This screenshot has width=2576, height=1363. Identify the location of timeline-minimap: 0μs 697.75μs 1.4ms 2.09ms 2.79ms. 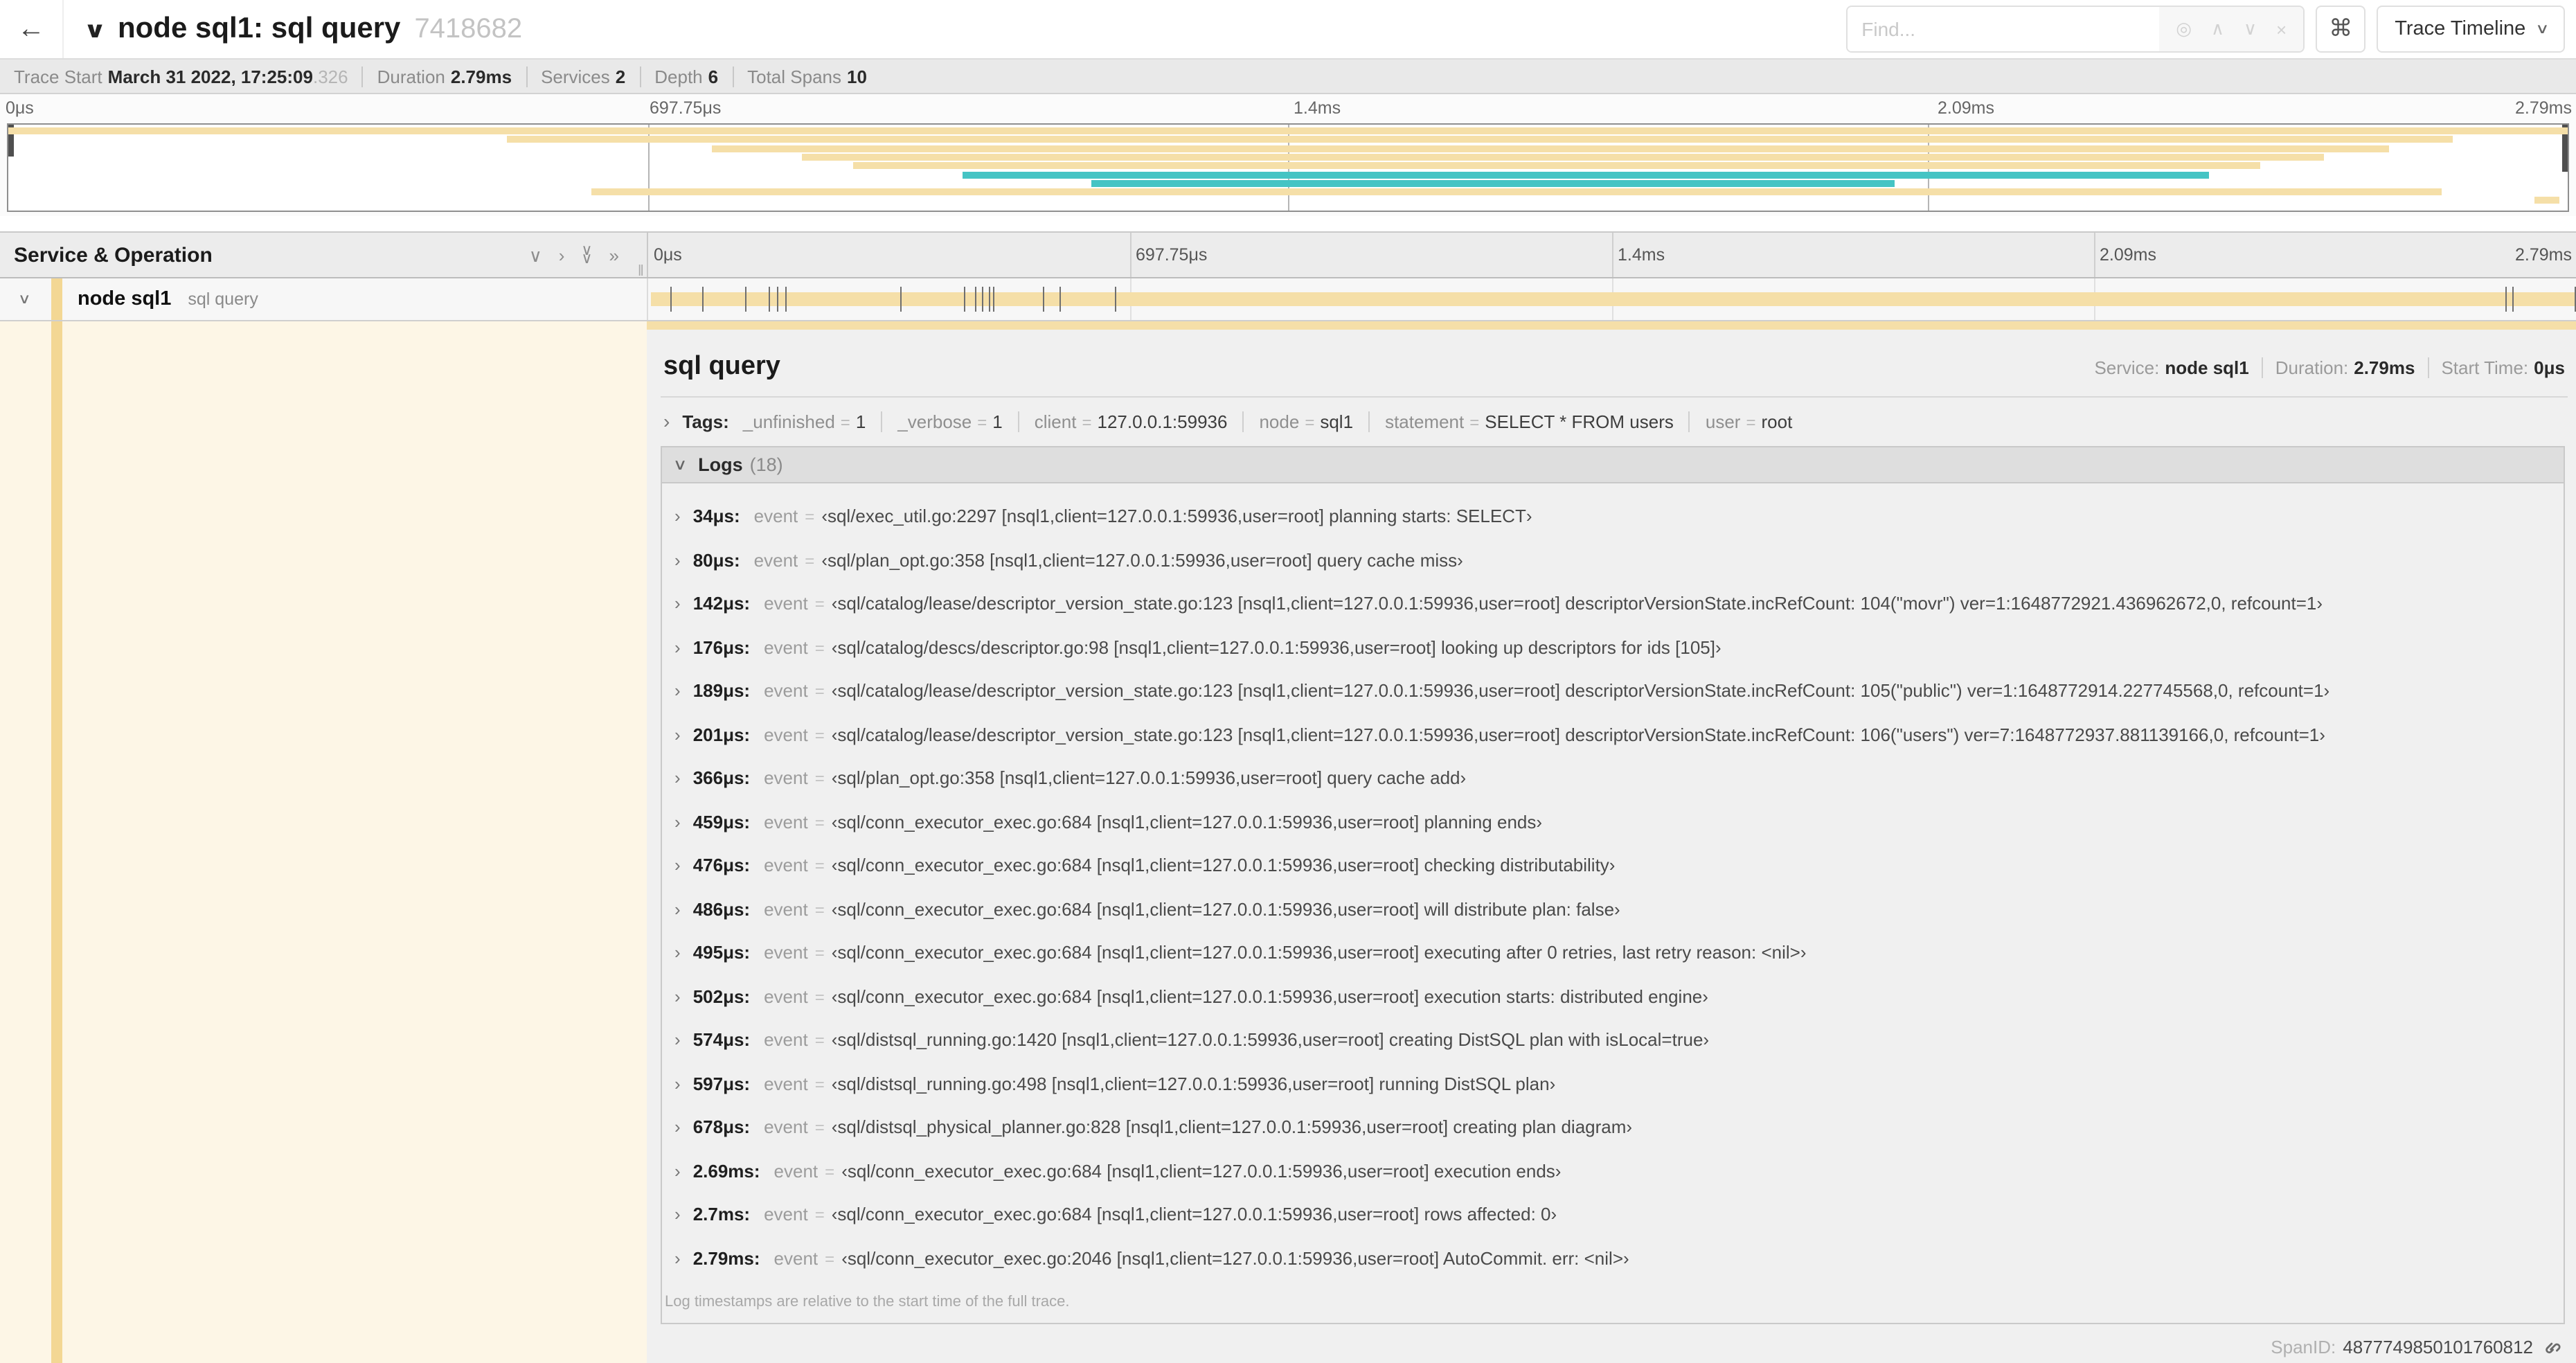
(1288, 155).